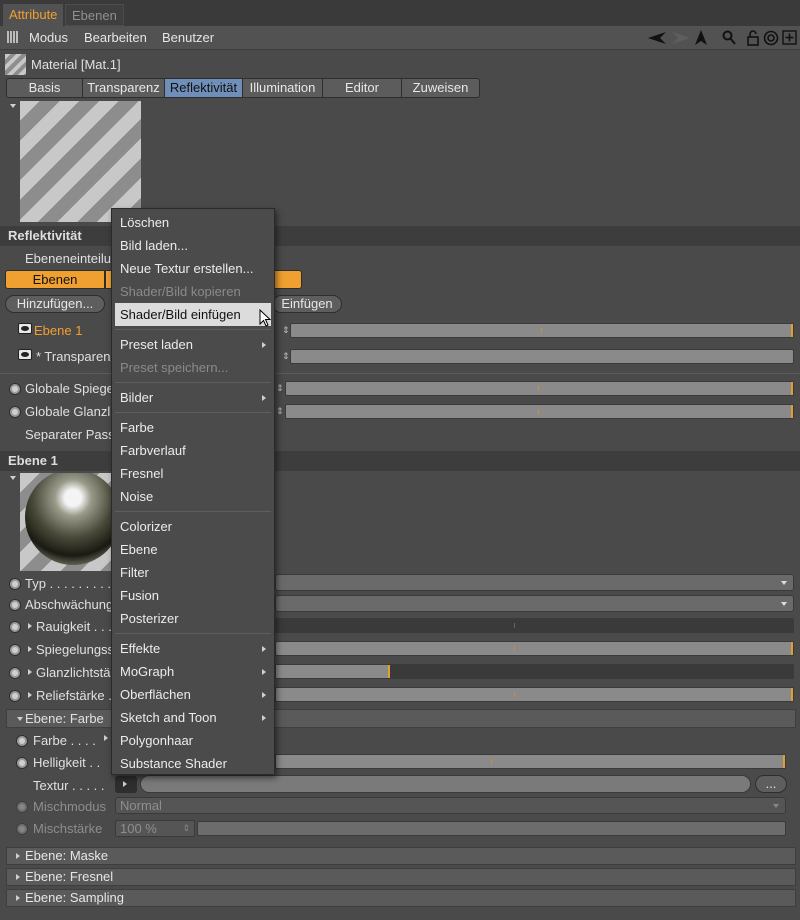 Image resolution: width=800 pixels, height=920 pixels. I want to click on tab-ebenen: Ebenen, so click(94, 15).